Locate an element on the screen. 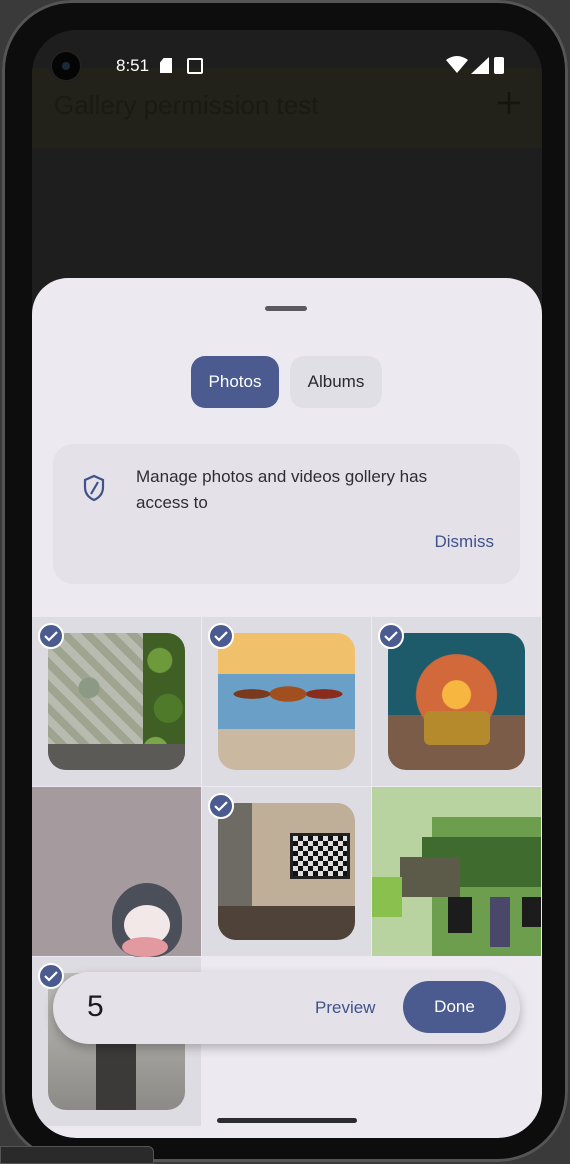 This screenshot has width=570, height=1164. done-button: Done is located at coordinates (454, 1007).